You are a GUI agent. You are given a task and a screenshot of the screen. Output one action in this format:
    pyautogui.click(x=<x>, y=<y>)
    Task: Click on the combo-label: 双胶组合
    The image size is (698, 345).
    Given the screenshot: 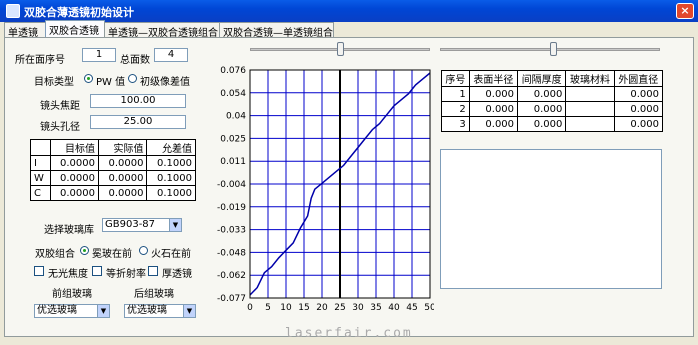 What is the action you would take?
    pyautogui.click(x=55, y=254)
    